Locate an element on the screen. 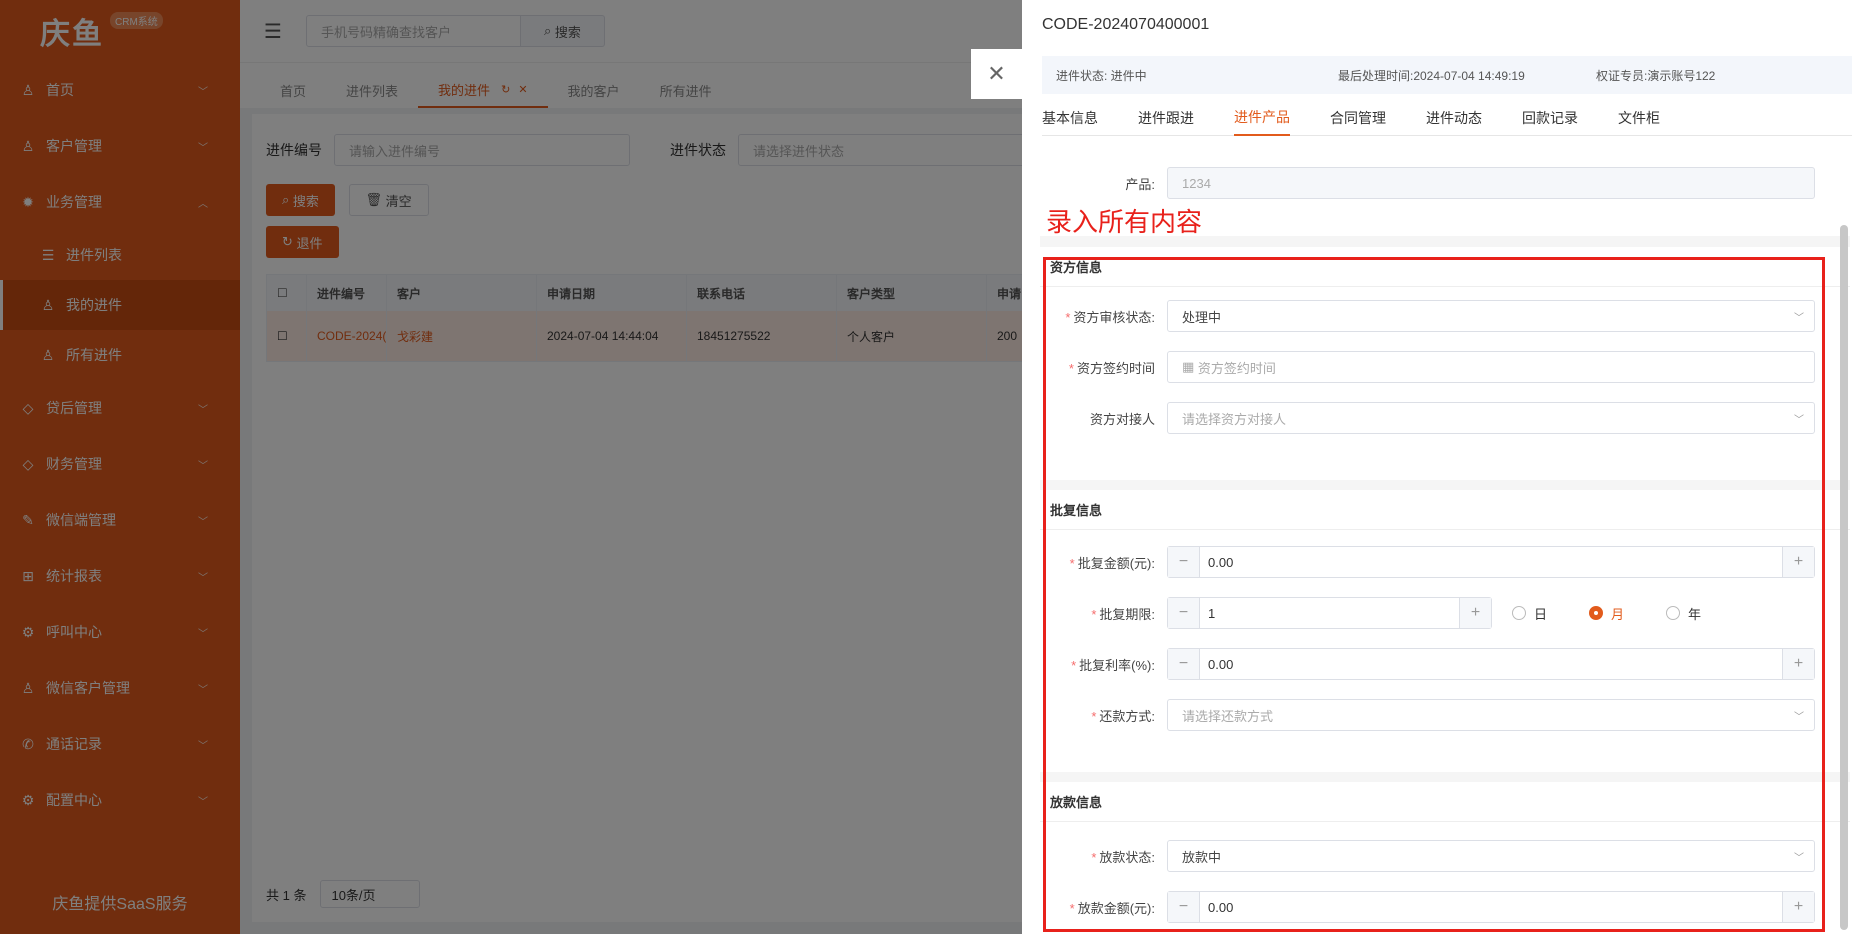 This screenshot has width=1870, height=934. tab-followup: 进件跟进 is located at coordinates (1166, 118).